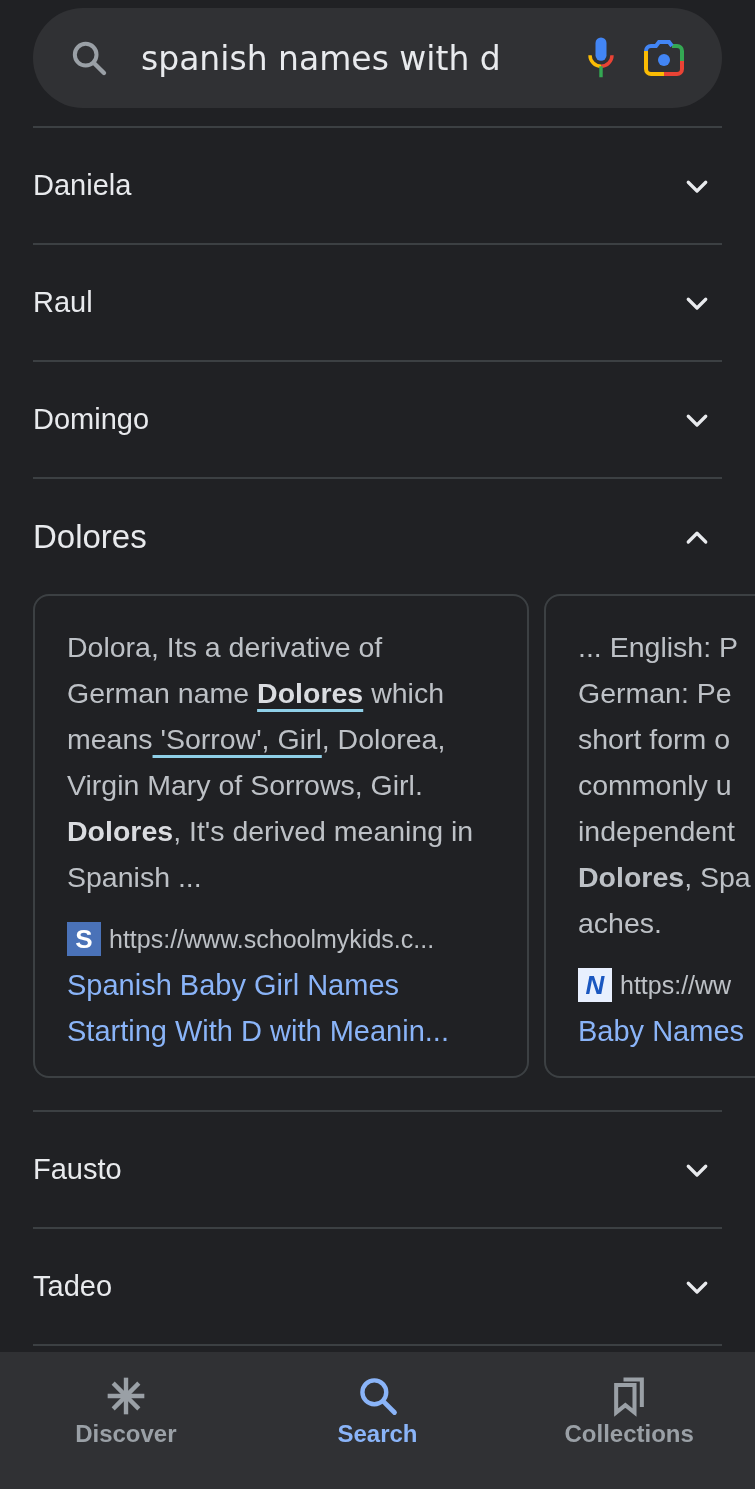  What do you see at coordinates (377, 185) in the screenshot?
I see `accordion-header: Daniela` at bounding box center [377, 185].